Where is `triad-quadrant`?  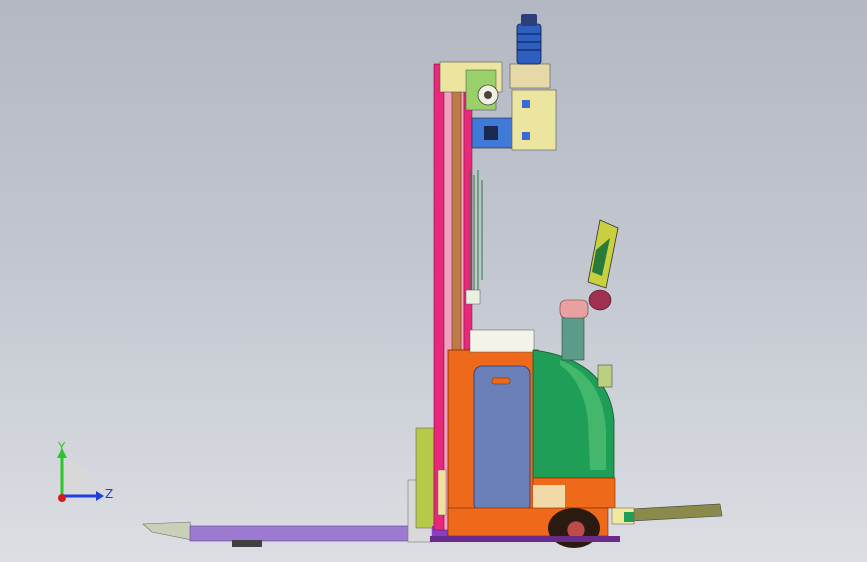
triad-quadrant is located at coordinates (79, 477).